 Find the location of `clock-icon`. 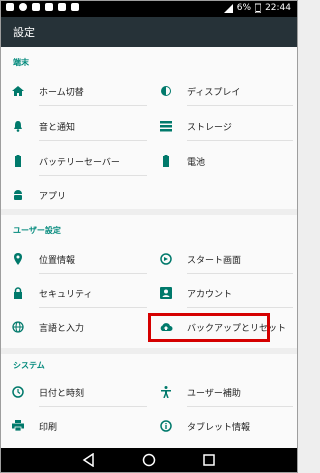

clock-icon is located at coordinates (18, 392).